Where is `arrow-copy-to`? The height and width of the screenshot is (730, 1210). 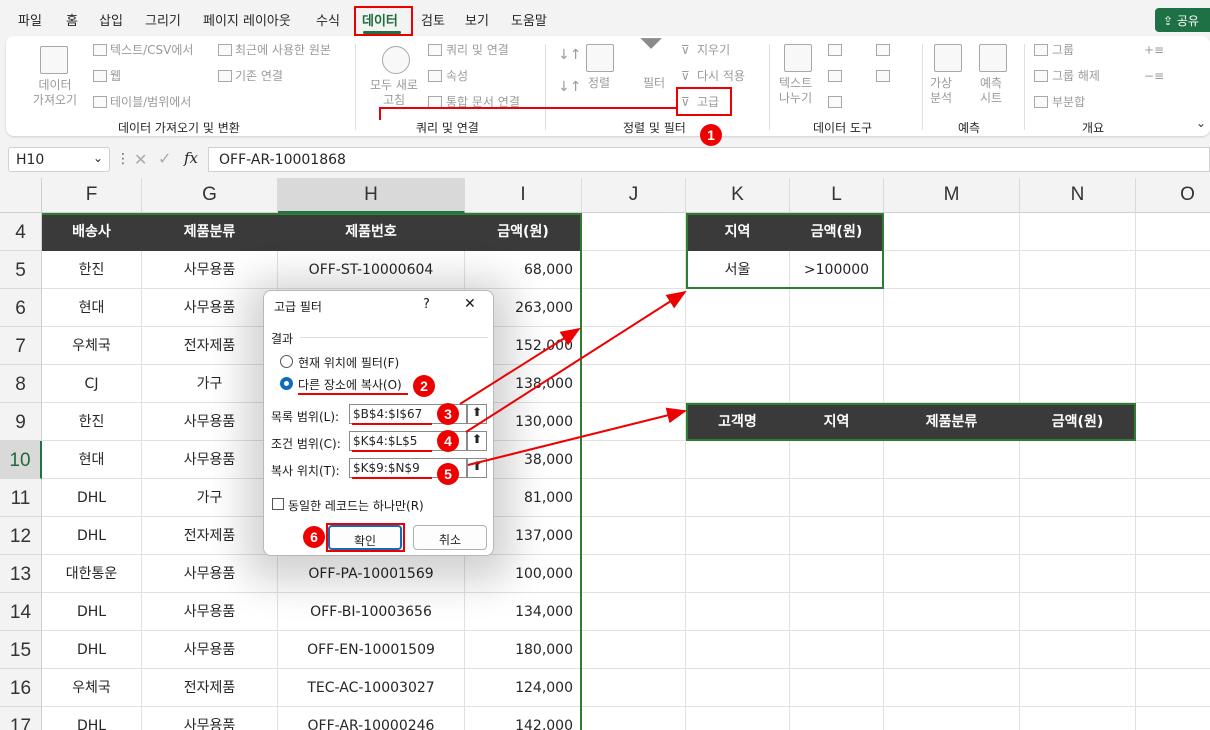 arrow-copy-to is located at coordinates (577, 436).